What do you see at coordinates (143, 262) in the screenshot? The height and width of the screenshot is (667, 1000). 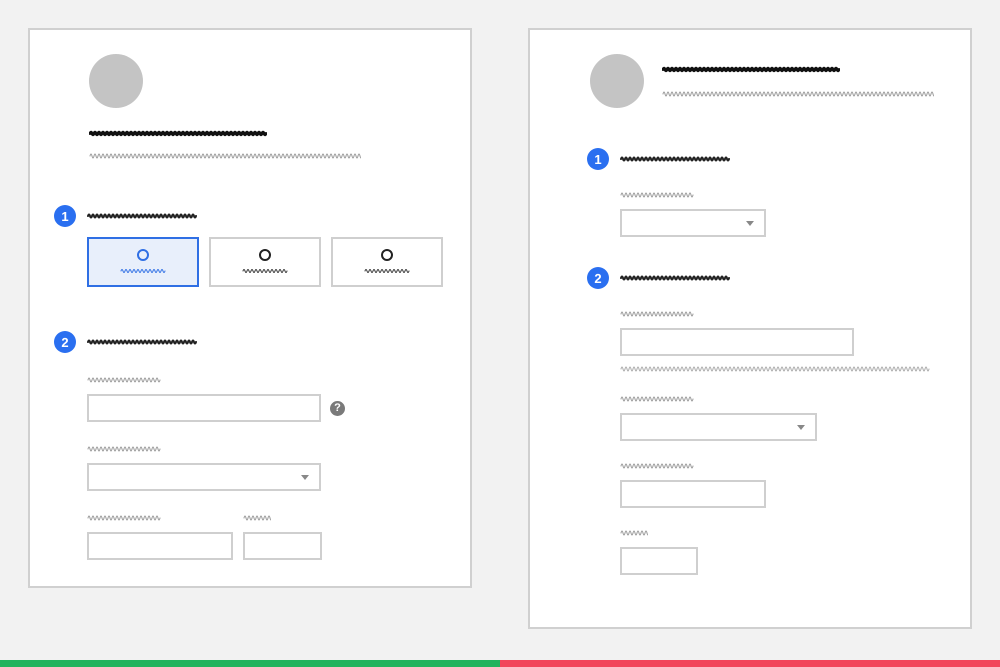 I see `option-card` at bounding box center [143, 262].